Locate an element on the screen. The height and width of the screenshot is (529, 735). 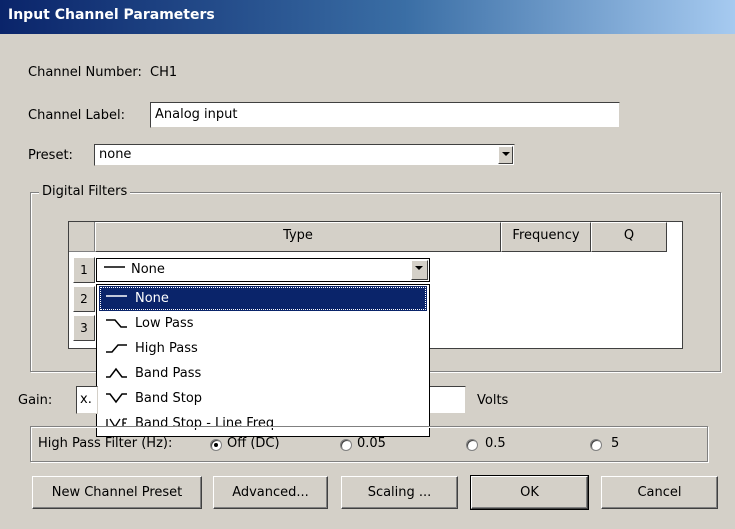
radio-0-05-label: 0.05 is located at coordinates (371, 443).